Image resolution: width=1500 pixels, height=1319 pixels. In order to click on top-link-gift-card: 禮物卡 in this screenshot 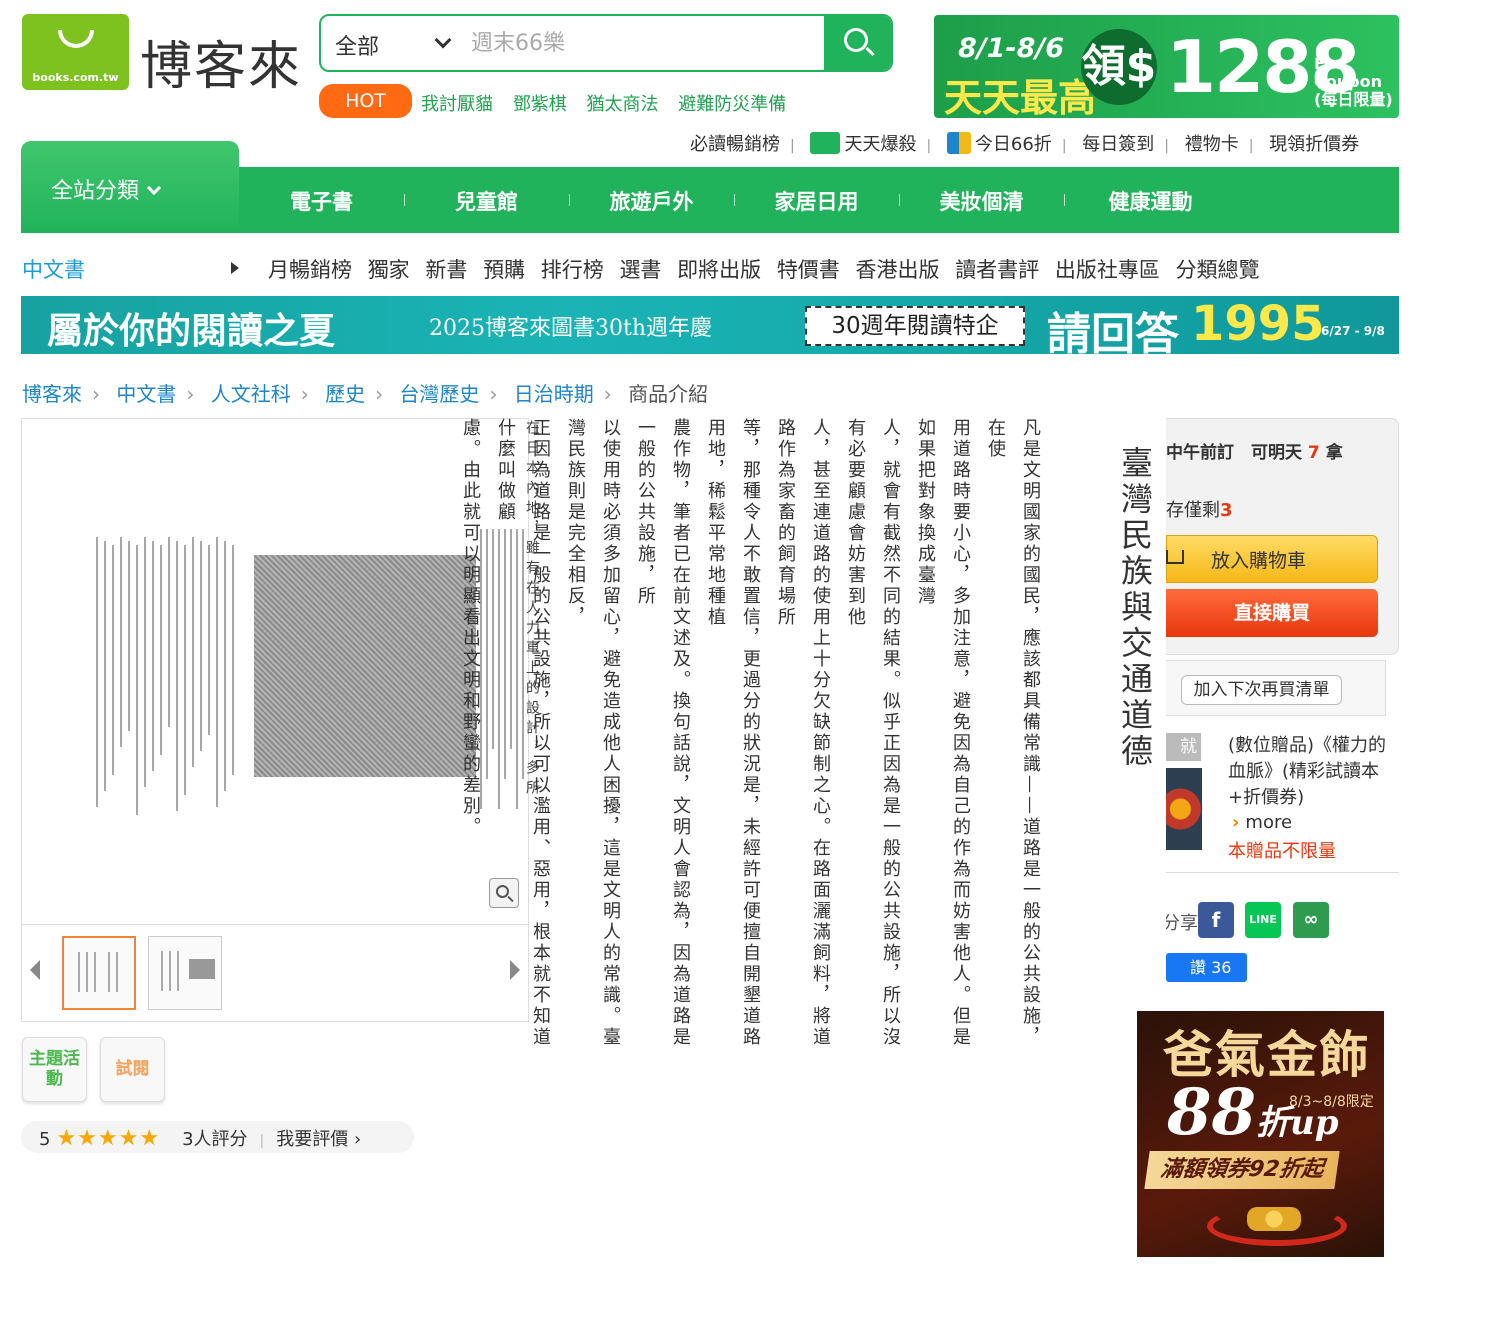, I will do `click(1212, 144)`.